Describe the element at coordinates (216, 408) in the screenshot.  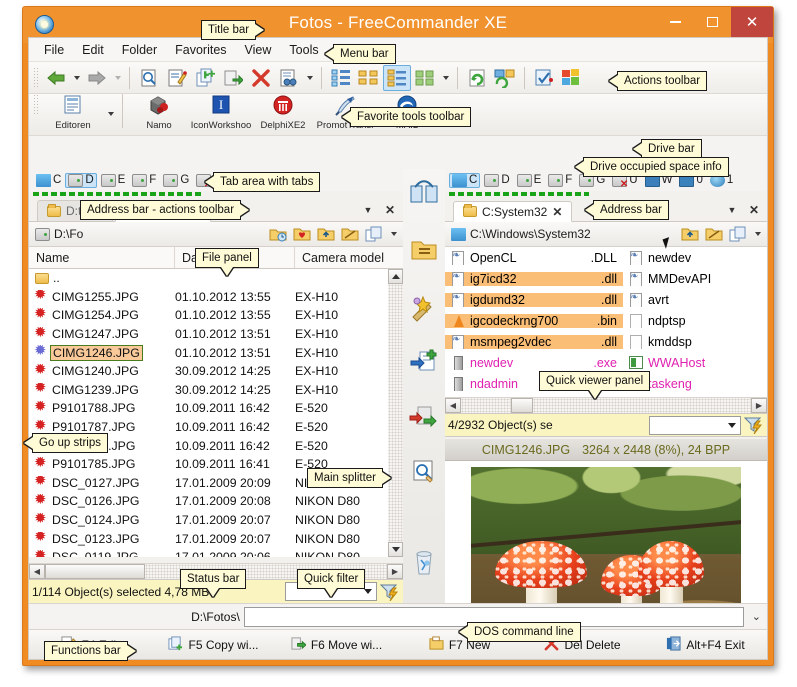
I see `table-row: P9101788.JPG 10.09.2011 16:42 E-520` at that location.